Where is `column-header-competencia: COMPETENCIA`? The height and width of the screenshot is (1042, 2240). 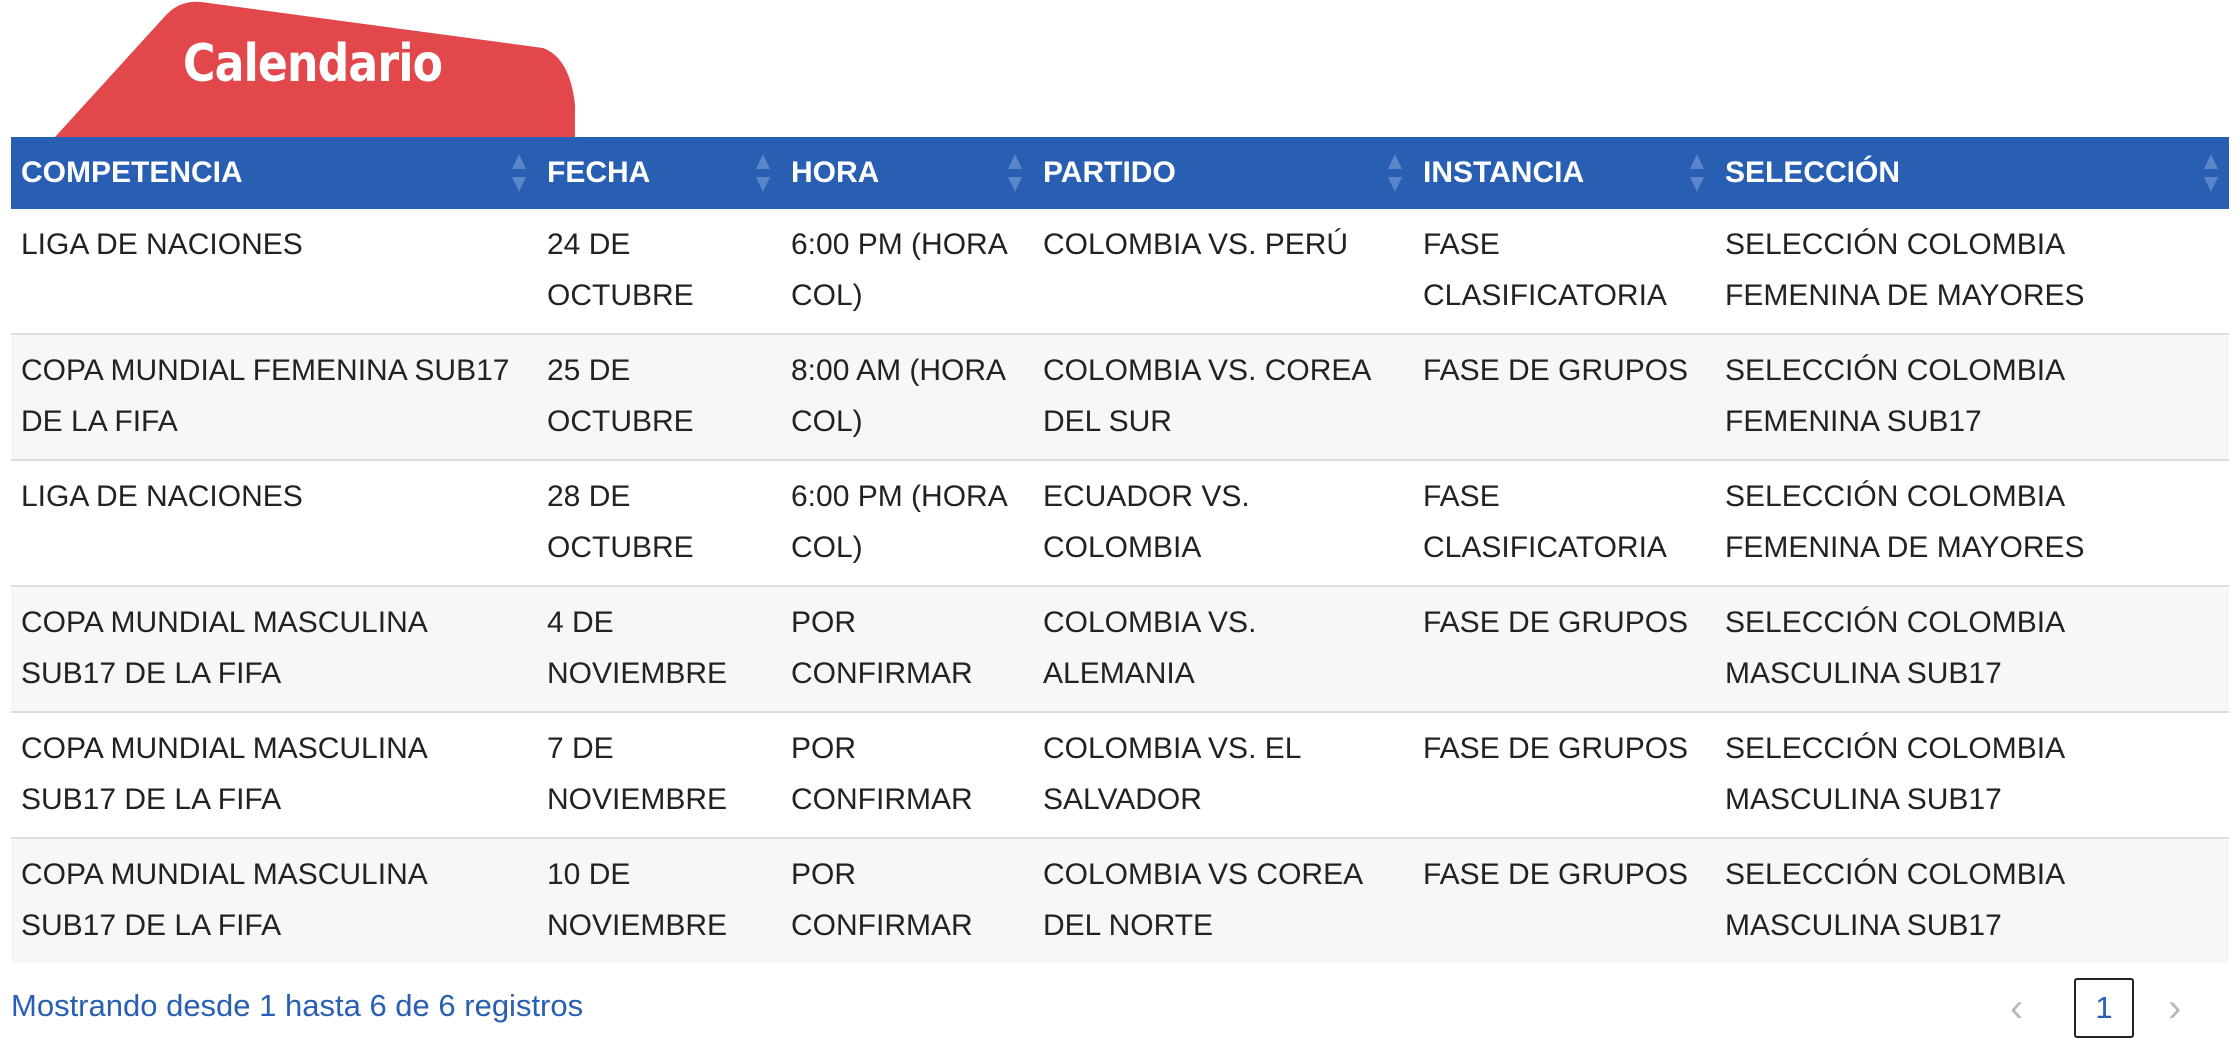
column-header-competencia: COMPETENCIA is located at coordinates (274, 173).